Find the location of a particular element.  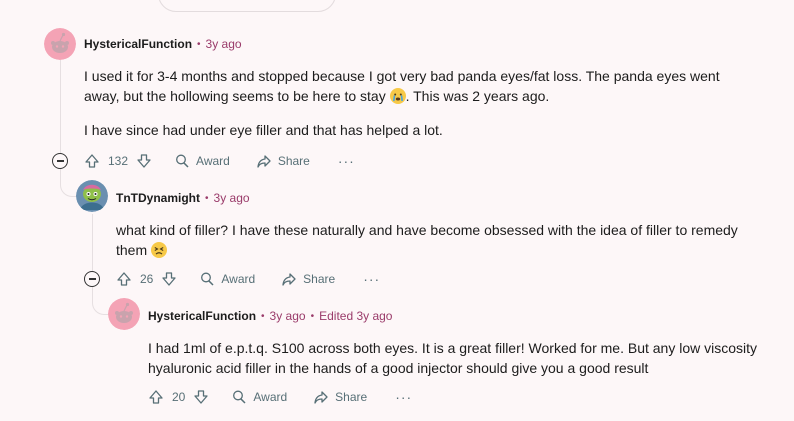

comment-author: TnTDynamight is located at coordinates (158, 198).